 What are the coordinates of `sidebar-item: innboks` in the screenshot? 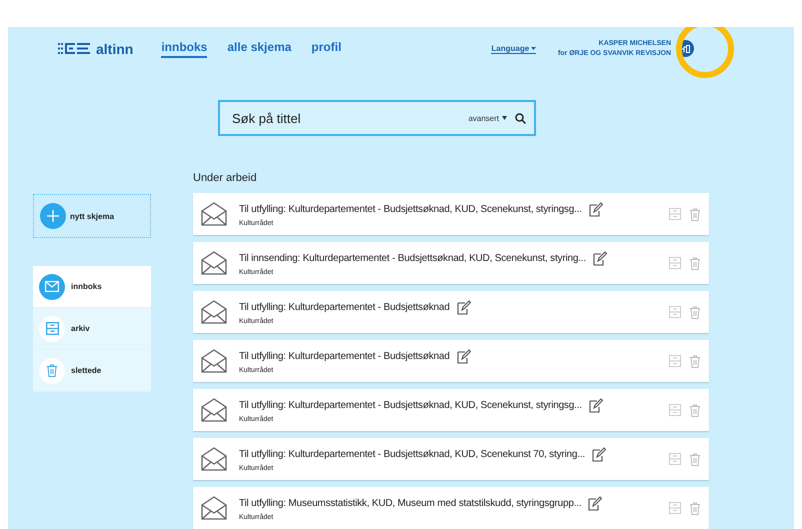 It's located at (92, 287).